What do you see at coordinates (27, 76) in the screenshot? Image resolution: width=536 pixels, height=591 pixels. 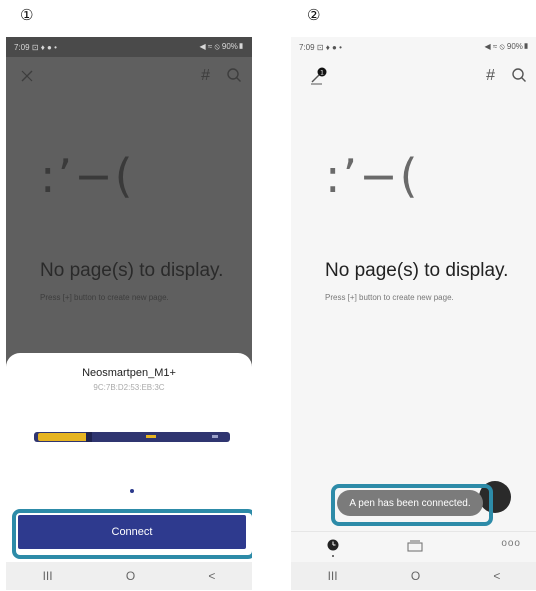 I see `pen-disconnected-icon` at bounding box center [27, 76].